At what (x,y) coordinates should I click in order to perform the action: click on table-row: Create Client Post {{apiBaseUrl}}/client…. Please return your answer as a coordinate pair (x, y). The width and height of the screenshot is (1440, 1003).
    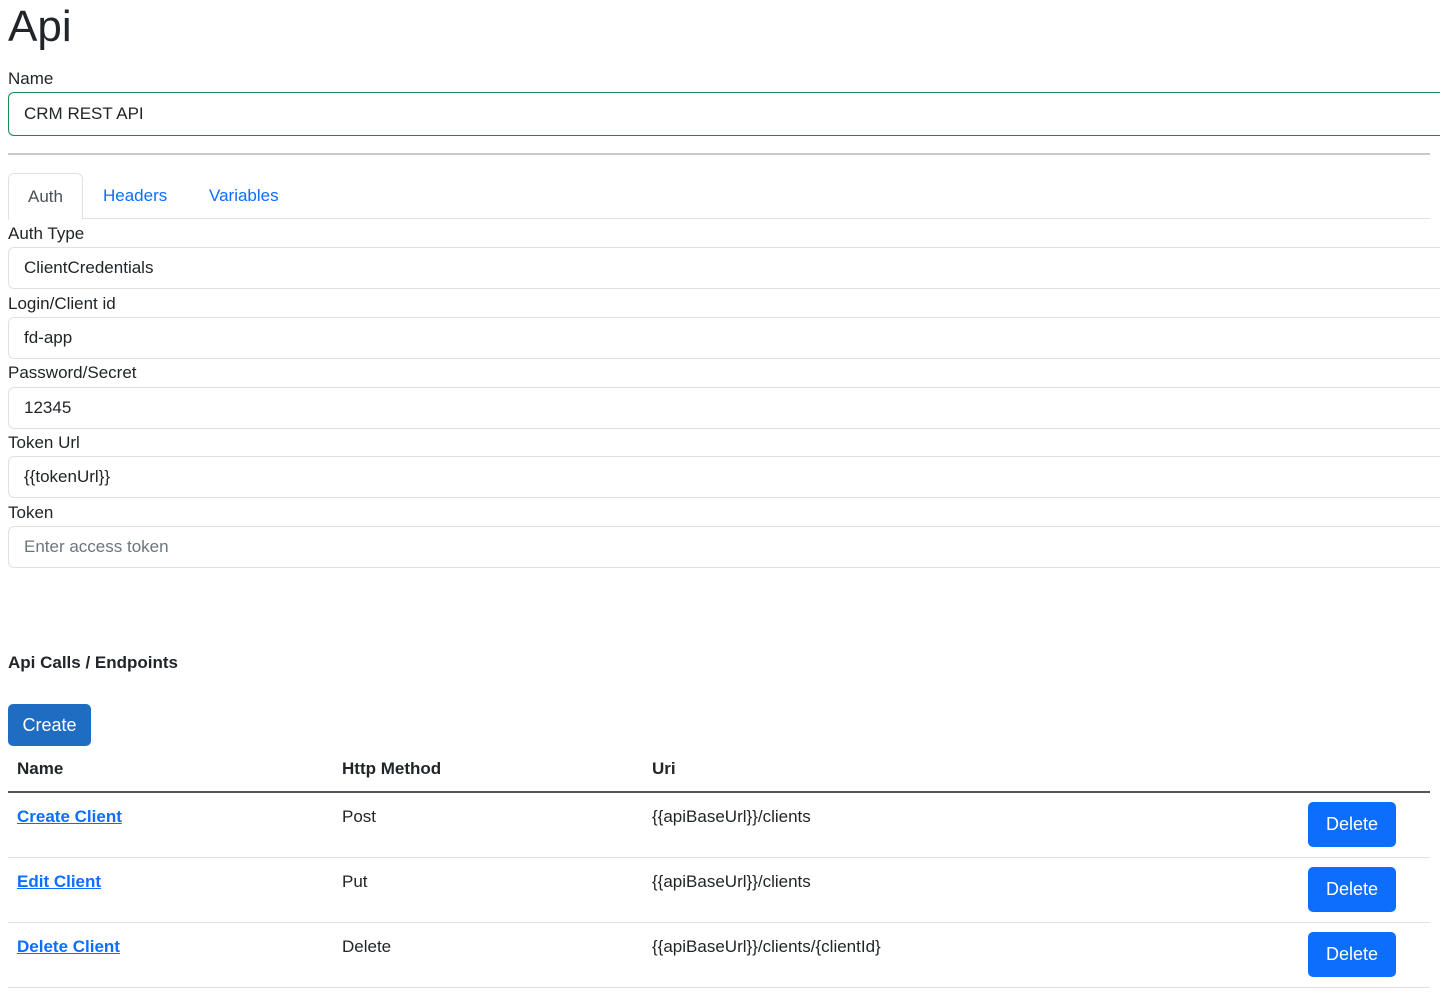
    Looking at the image, I should click on (719, 825).